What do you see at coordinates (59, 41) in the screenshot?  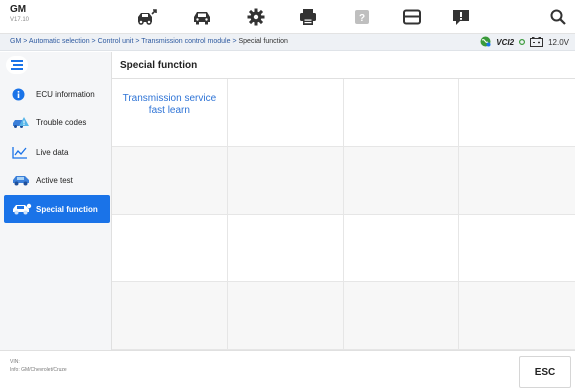 I see `breadcrumb-item: Automatic selection` at bounding box center [59, 41].